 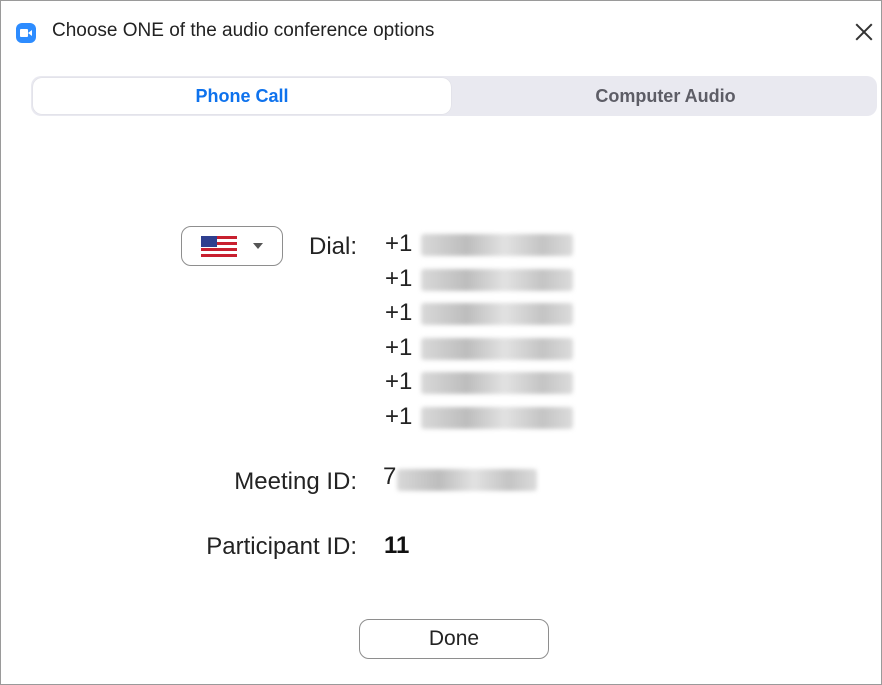 I want to click on done-button: Done, so click(x=454, y=639).